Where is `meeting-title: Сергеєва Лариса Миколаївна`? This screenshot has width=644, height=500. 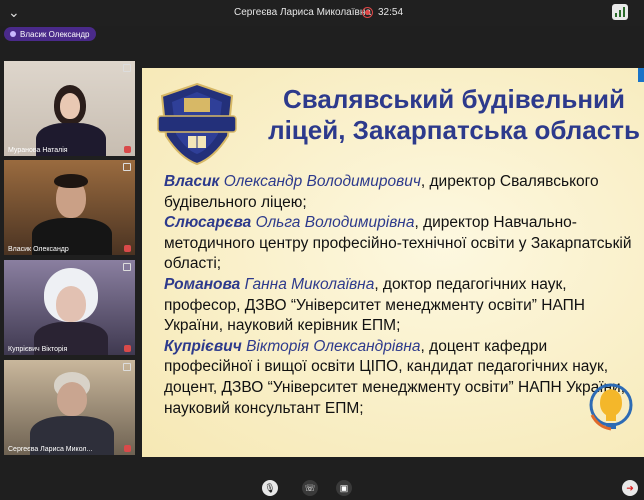 meeting-title: Сергеєва Лариса Миколаївна is located at coordinates (302, 12).